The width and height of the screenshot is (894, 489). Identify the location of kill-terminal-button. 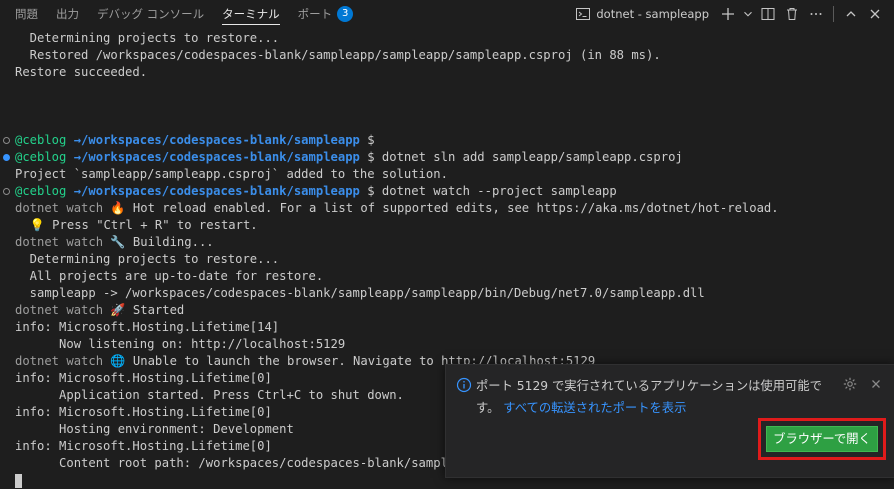
(792, 14).